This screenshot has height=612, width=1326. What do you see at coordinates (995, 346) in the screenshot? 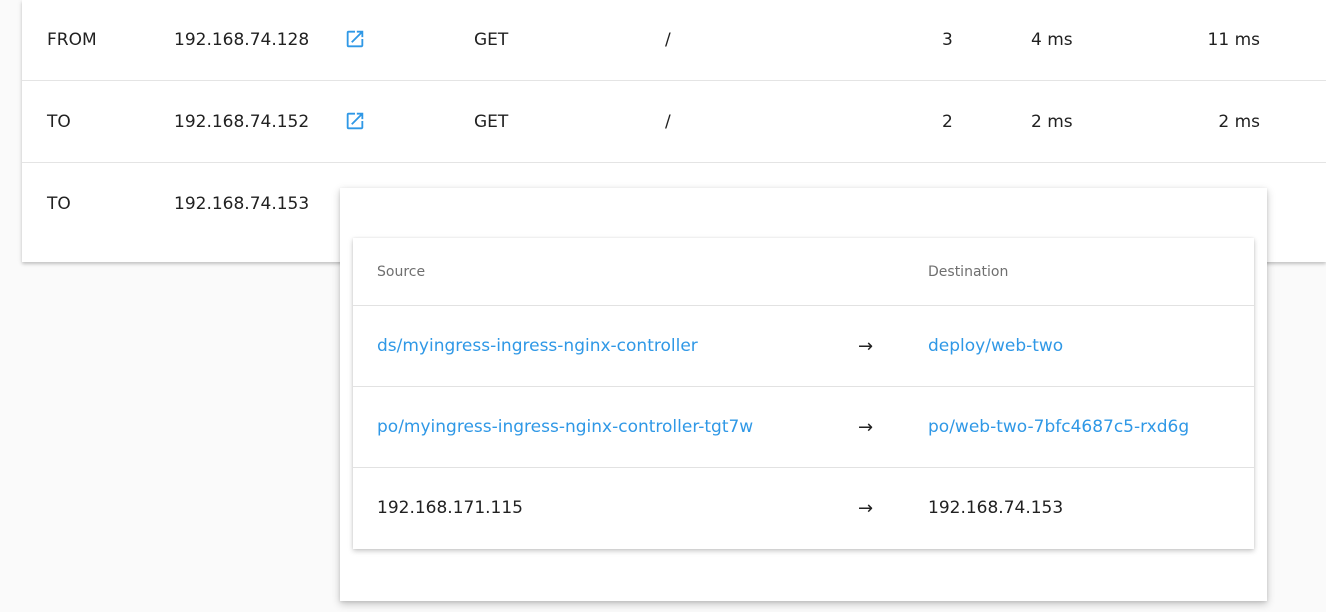
I see `destination-link: deploy/web-two` at bounding box center [995, 346].